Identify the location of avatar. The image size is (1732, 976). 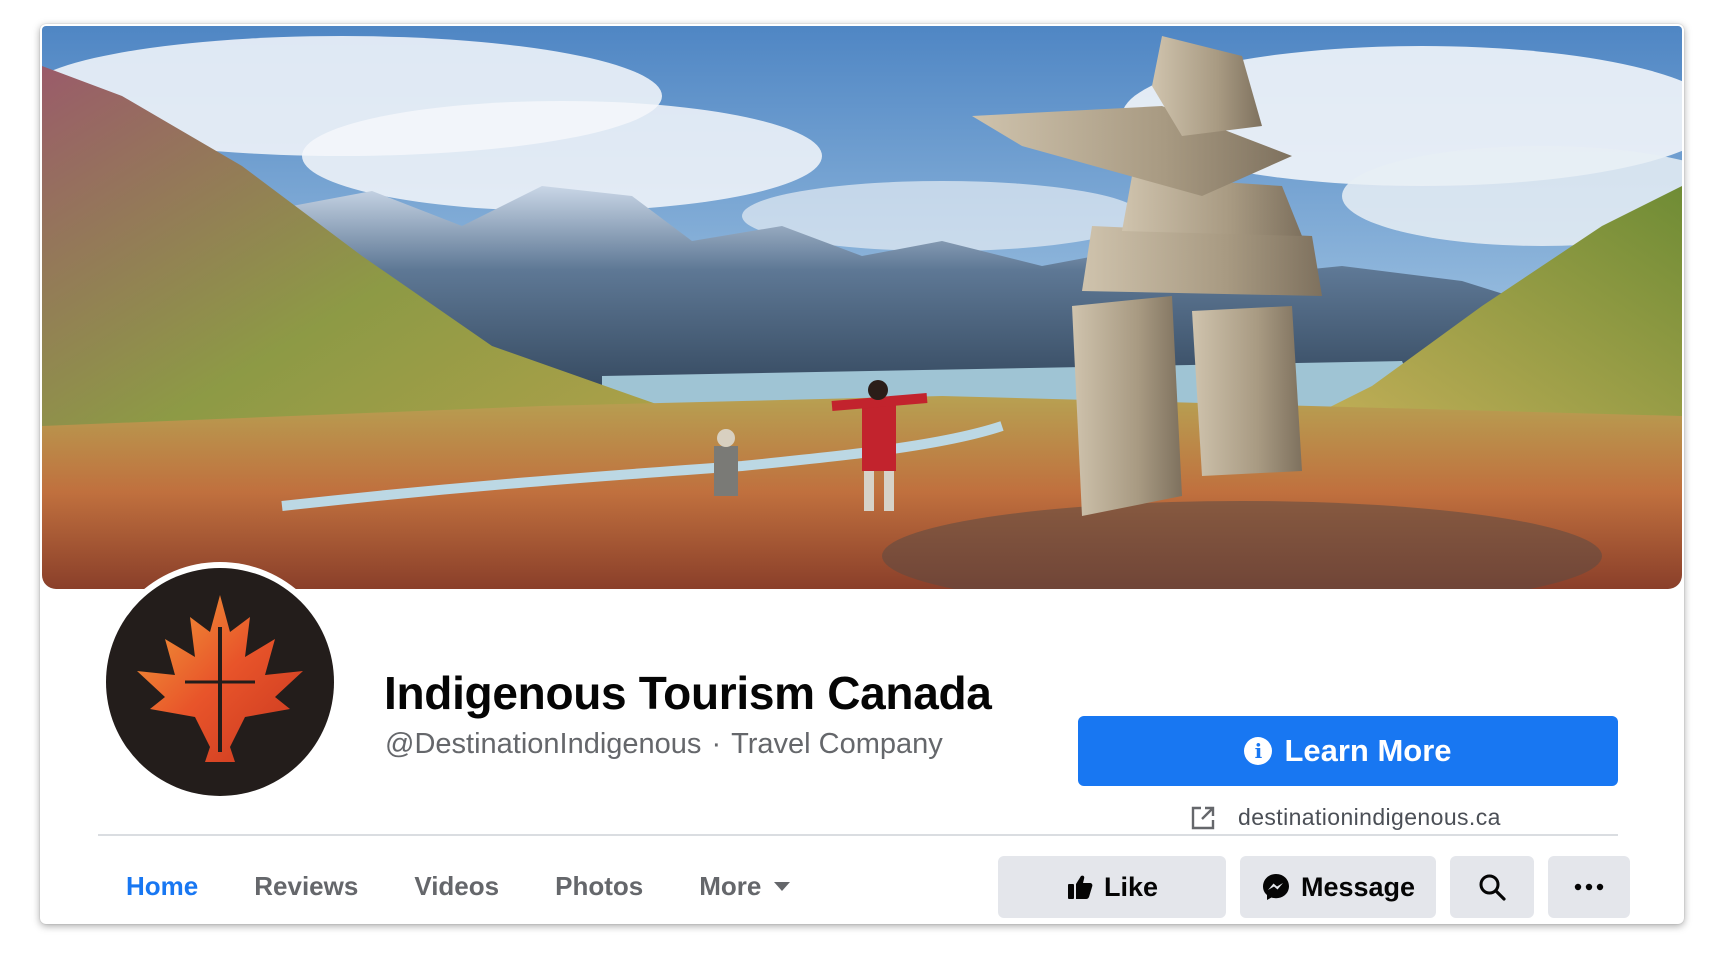
(220, 682).